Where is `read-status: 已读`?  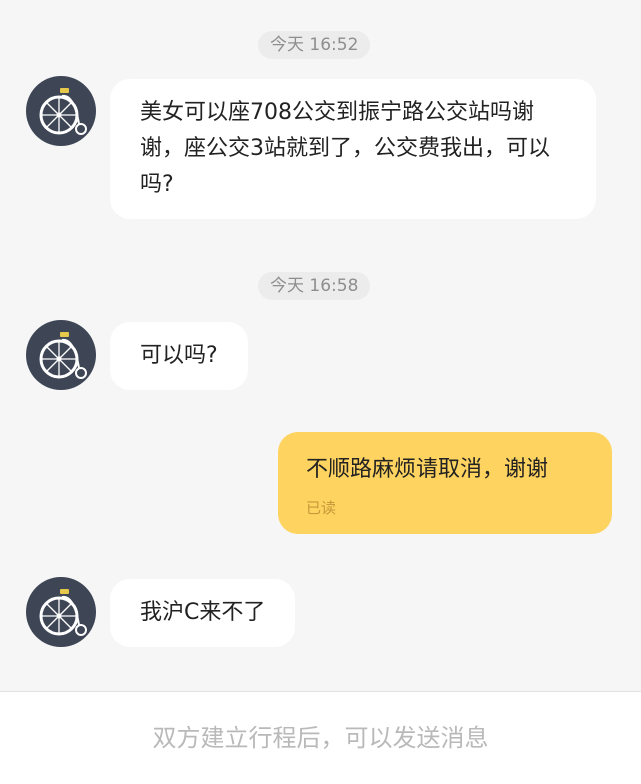
read-status: 已读 is located at coordinates (321, 508).